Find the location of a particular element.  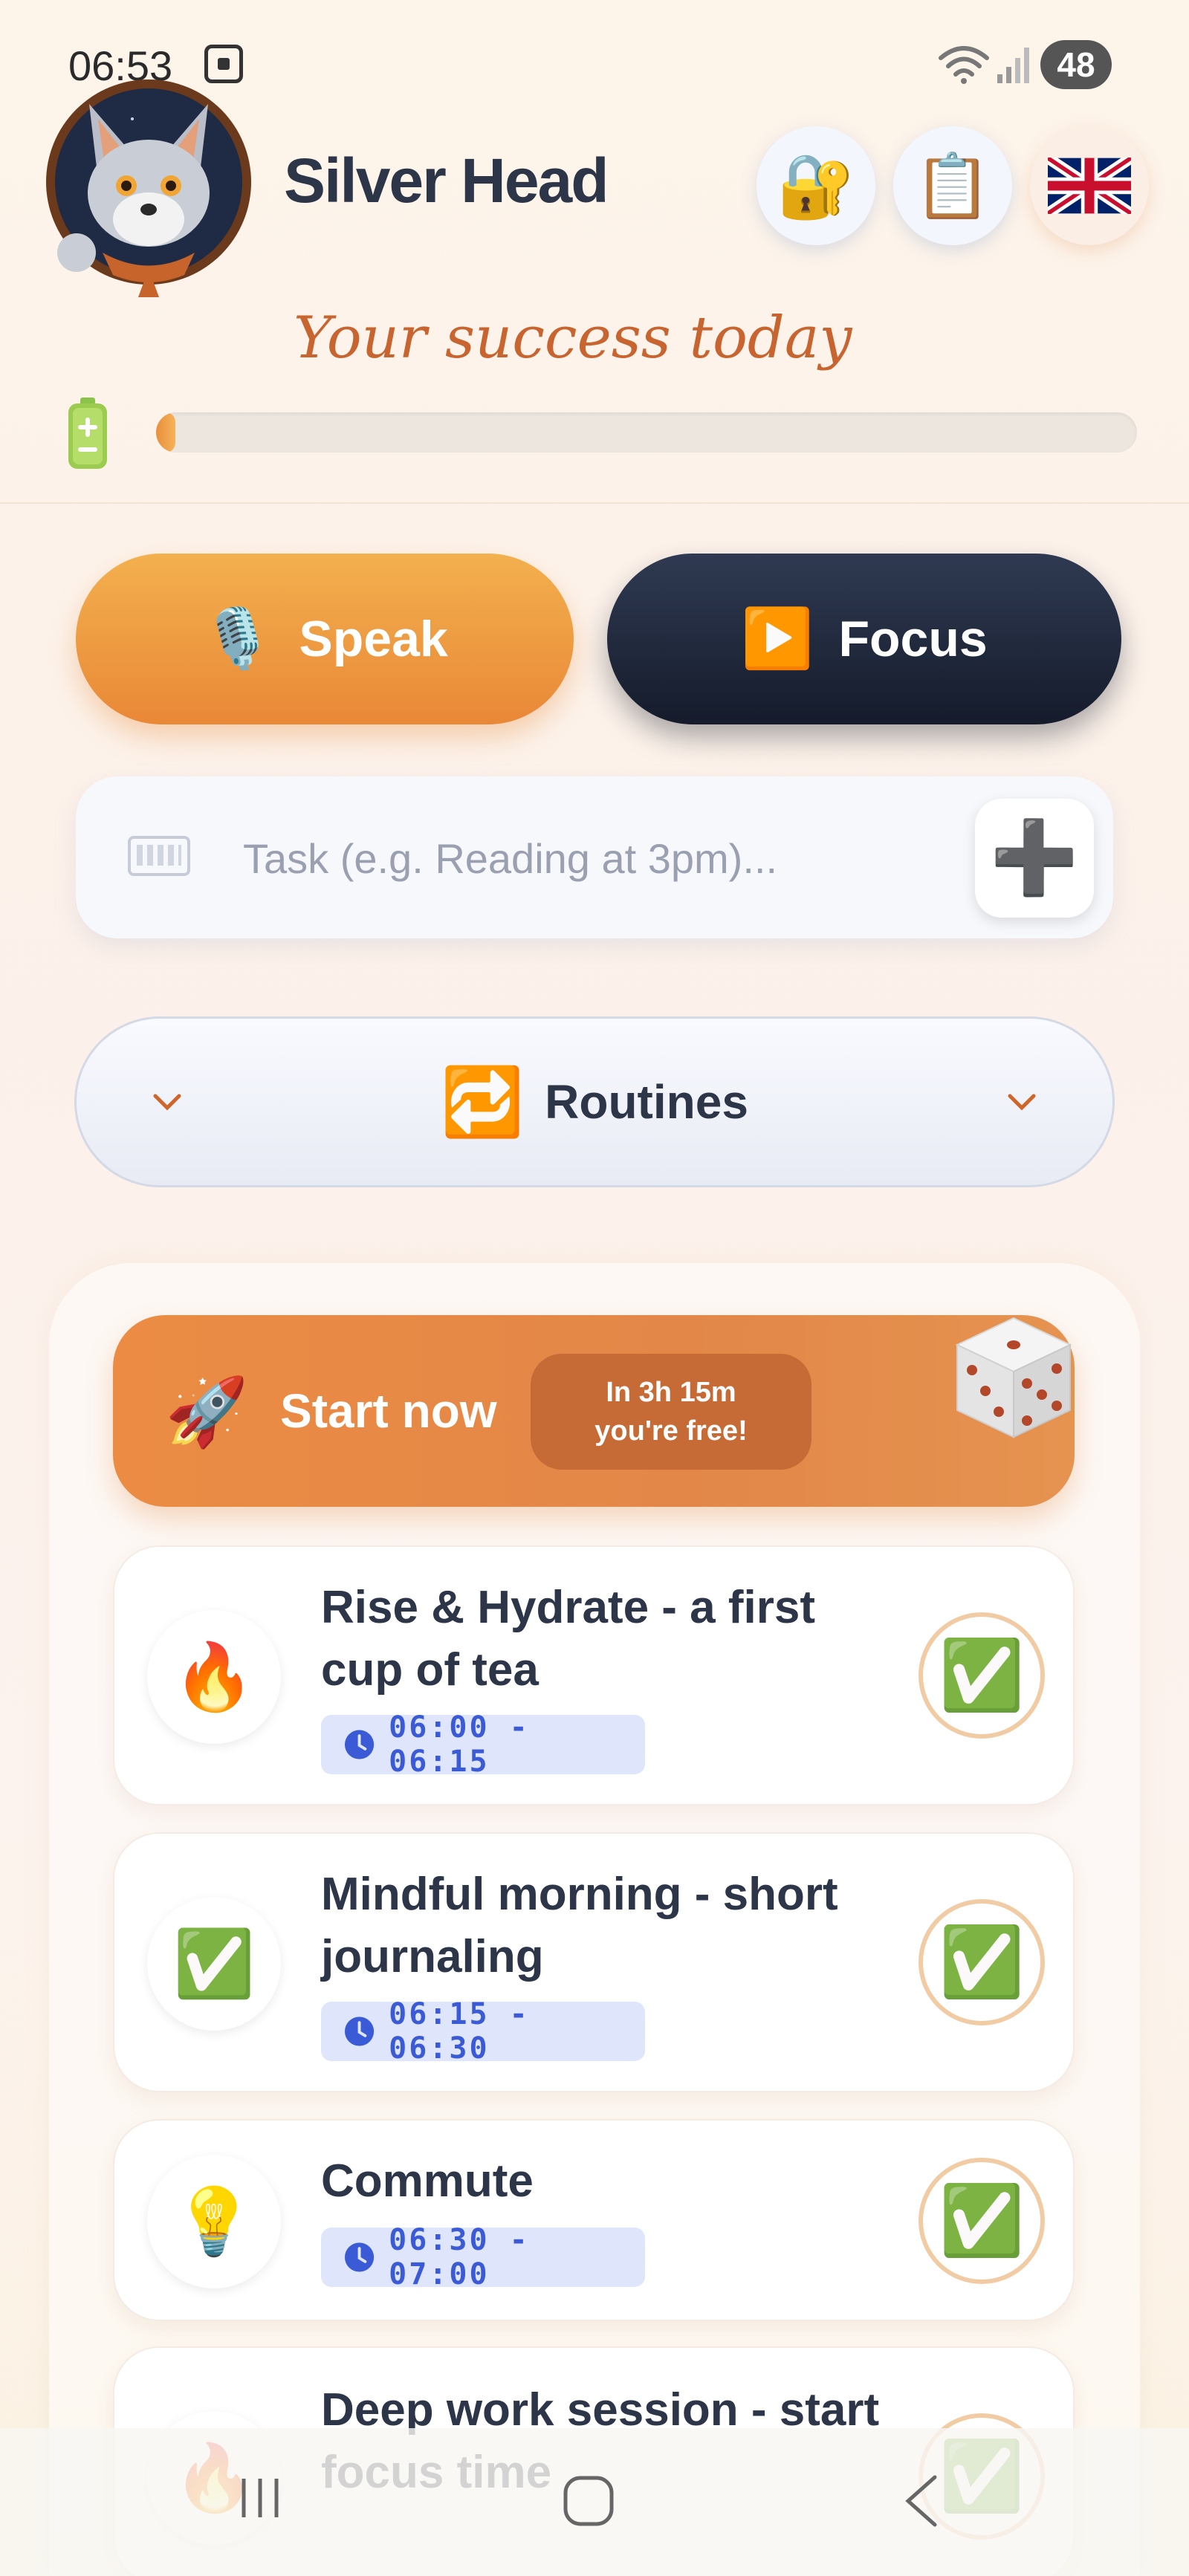

lightbulb-icon: 💡 is located at coordinates (214, 2221).